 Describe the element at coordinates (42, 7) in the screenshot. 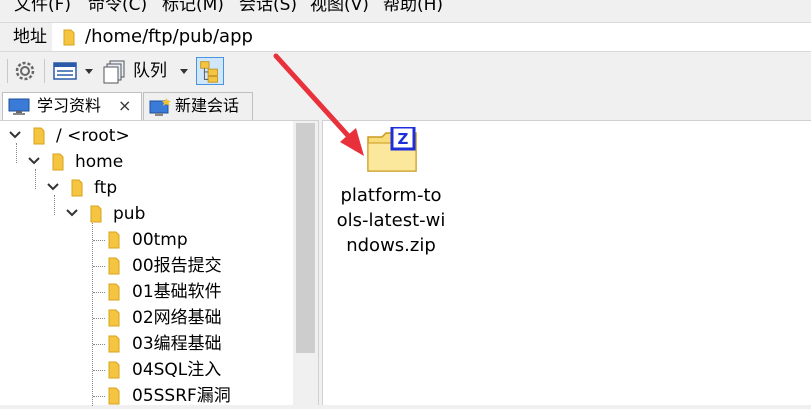

I see `menu-file: 文件(F)` at that location.